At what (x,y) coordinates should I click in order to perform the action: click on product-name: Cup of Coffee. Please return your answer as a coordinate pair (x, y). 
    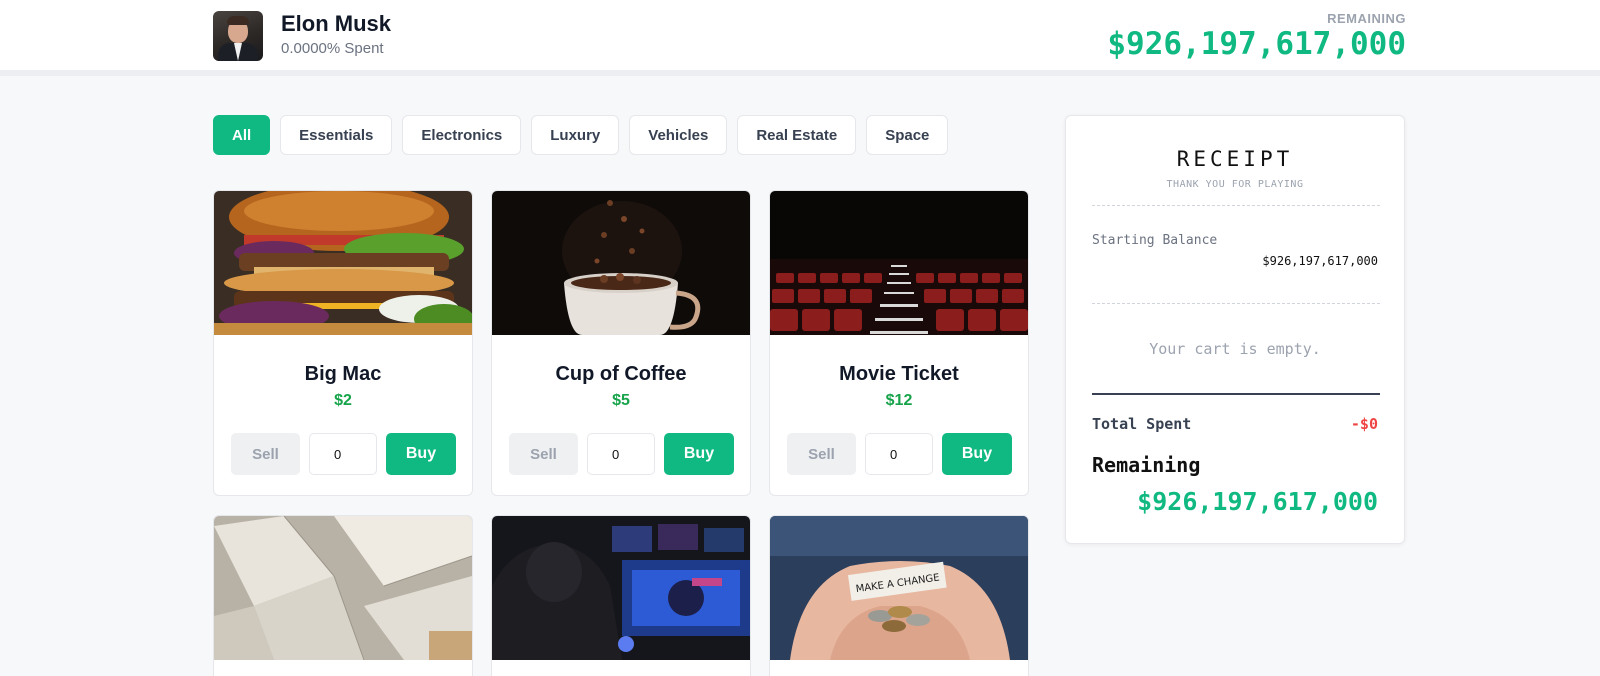
    Looking at the image, I should click on (621, 374).